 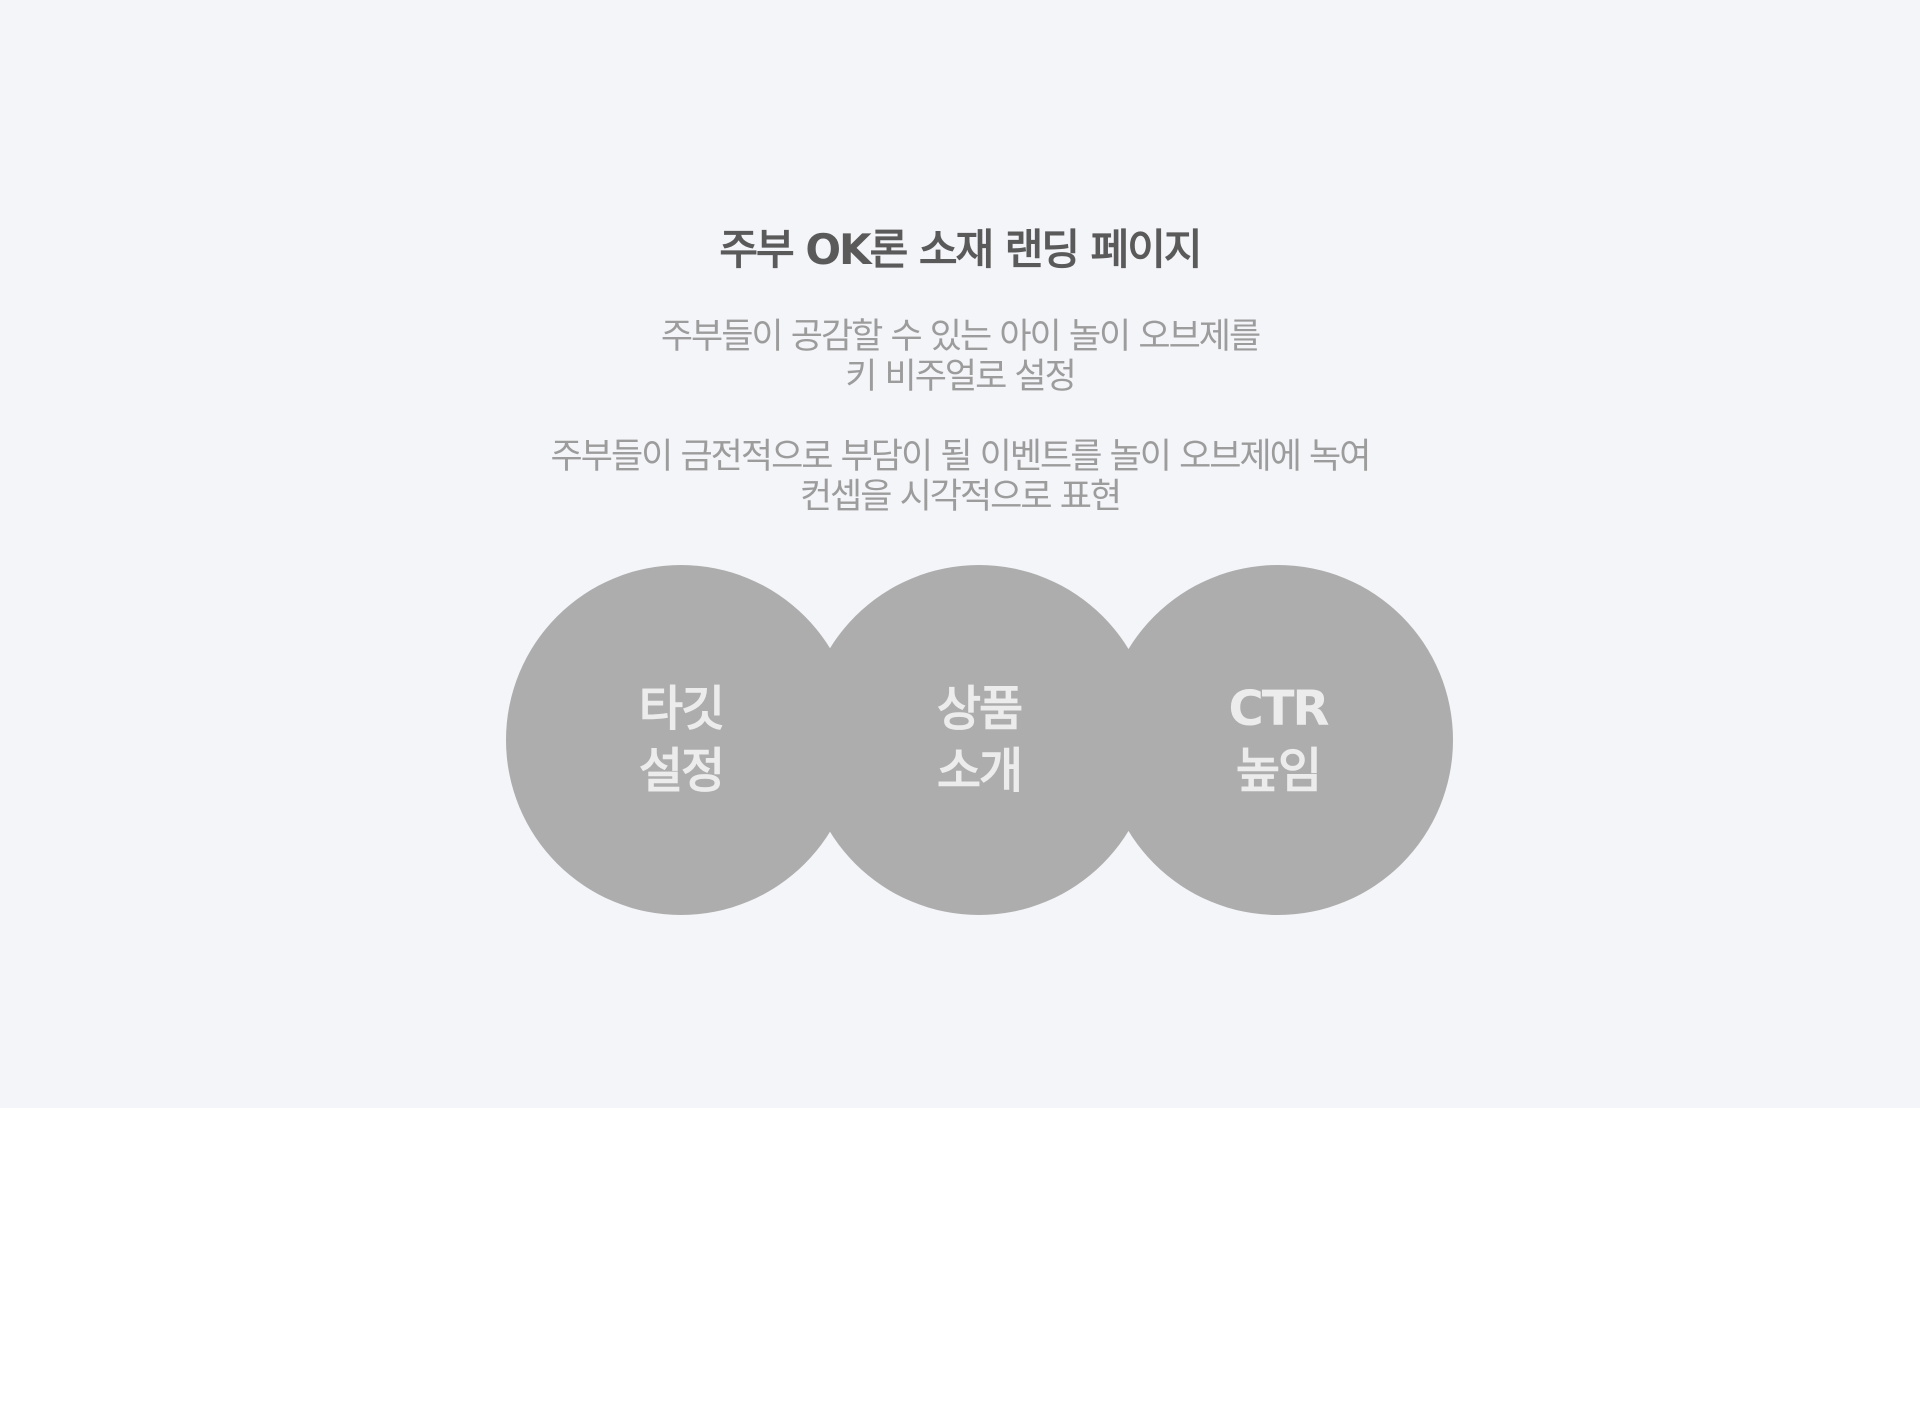 What do you see at coordinates (979, 771) in the screenshot?
I see `circle-2-line-2: 소개` at bounding box center [979, 771].